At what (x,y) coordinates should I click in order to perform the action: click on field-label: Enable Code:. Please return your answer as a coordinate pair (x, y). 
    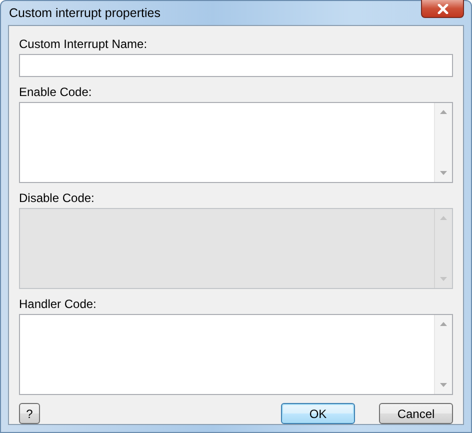
    Looking at the image, I should click on (56, 92).